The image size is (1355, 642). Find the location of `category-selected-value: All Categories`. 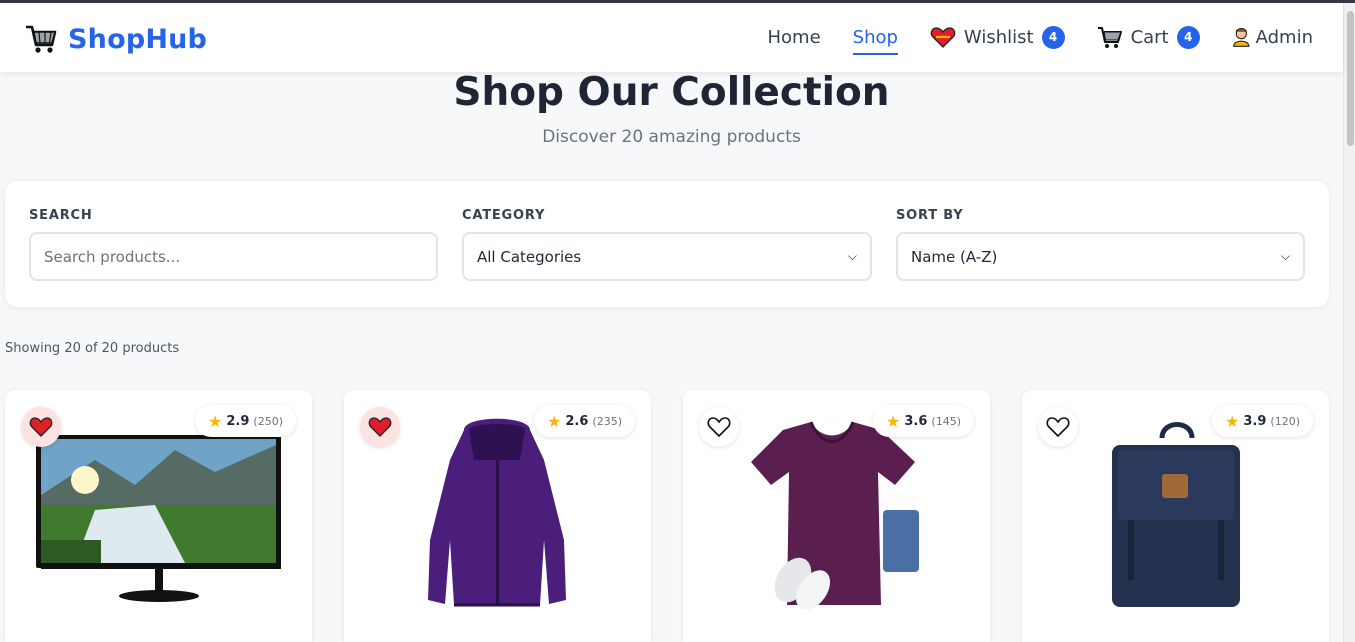

category-selected-value: All Categories is located at coordinates (529, 256).